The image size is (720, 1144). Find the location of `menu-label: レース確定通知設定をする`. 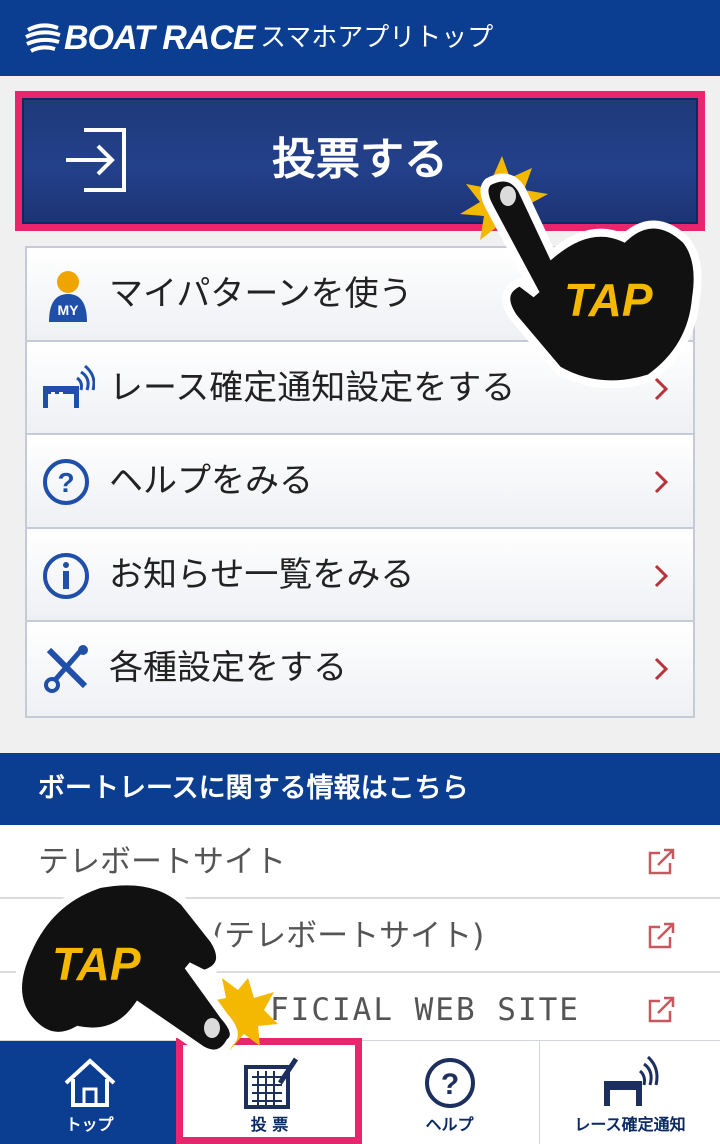

menu-label: レース確定通知設定をする is located at coordinates (312, 387).